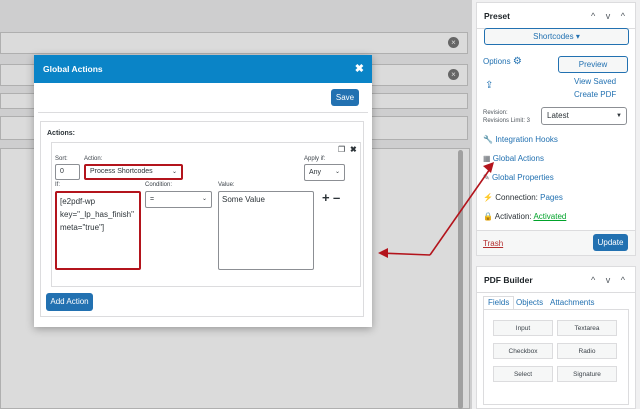 The width and height of the screenshot is (640, 409). I want to click on annotation-arrows, so click(436, 210).